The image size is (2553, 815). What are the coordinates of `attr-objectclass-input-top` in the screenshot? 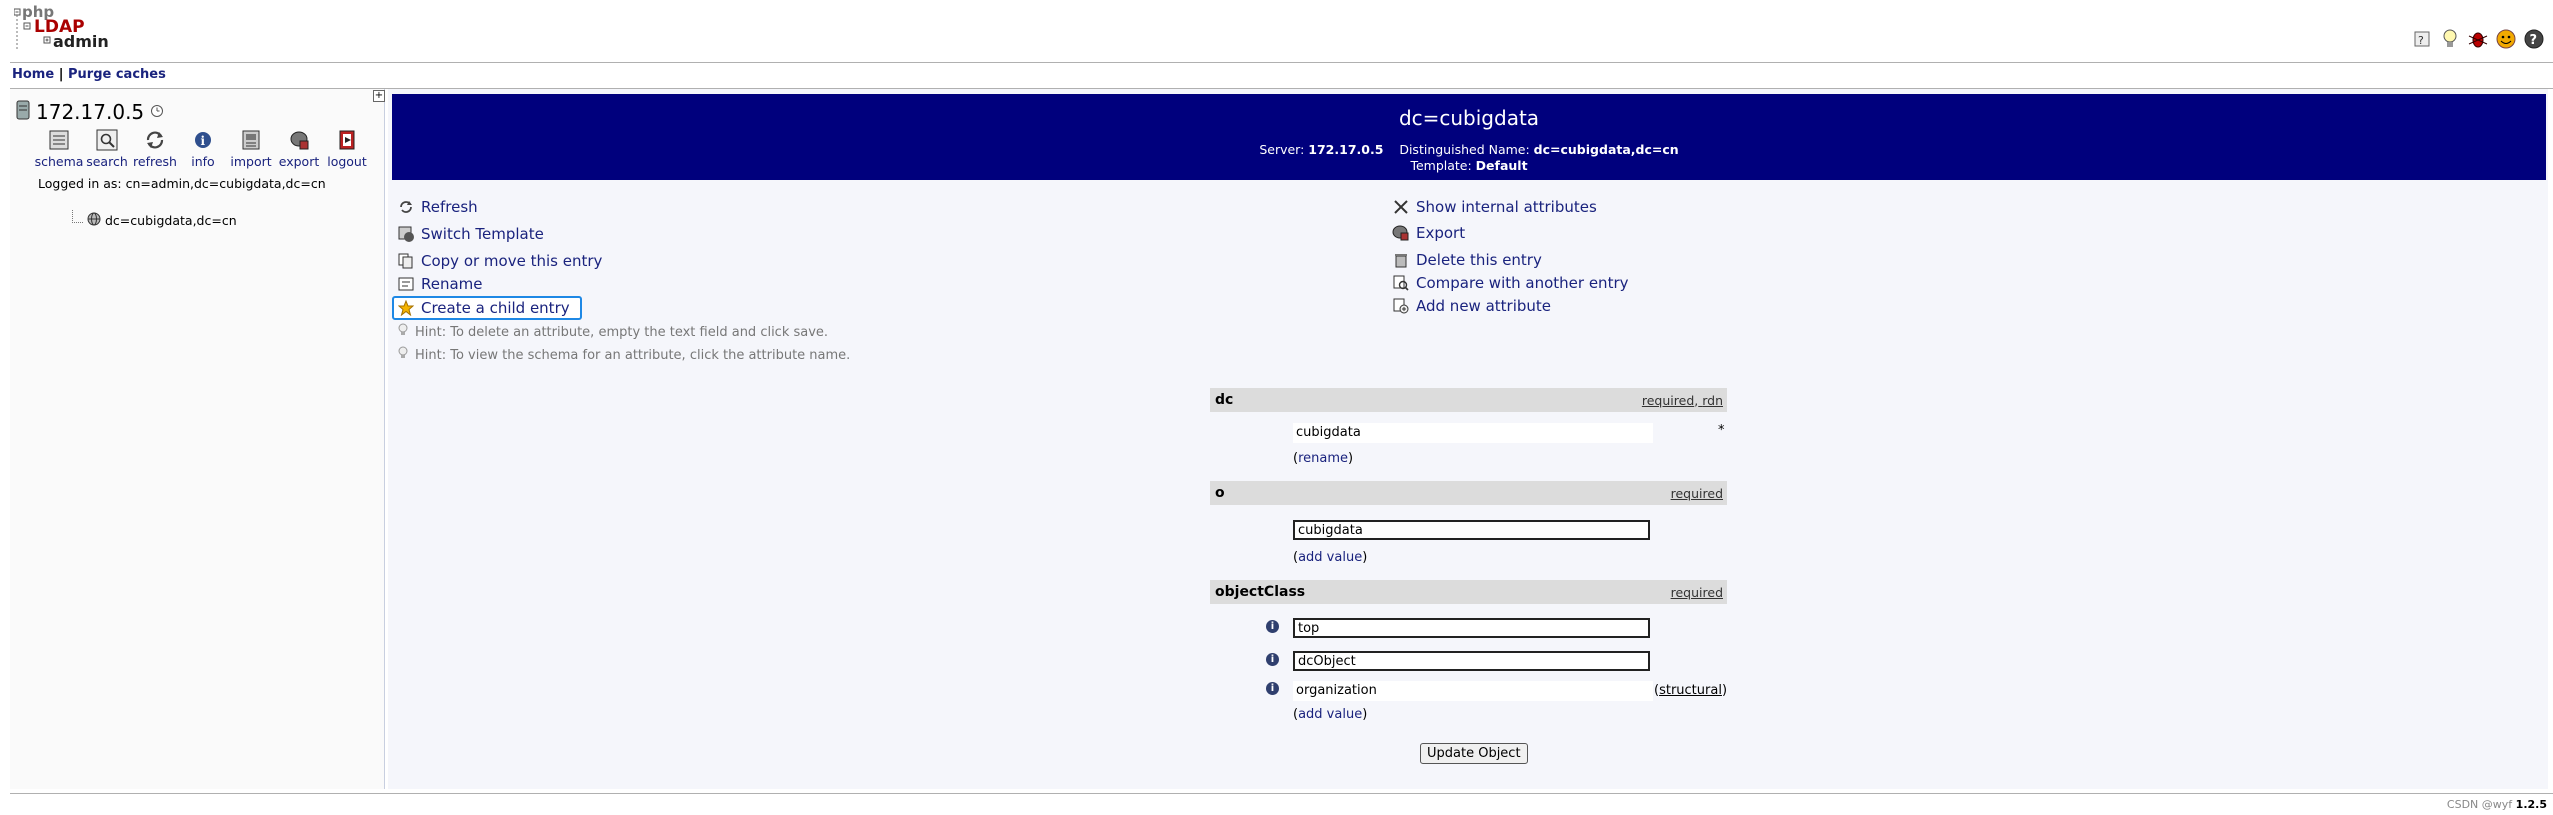 It's located at (1471, 628).